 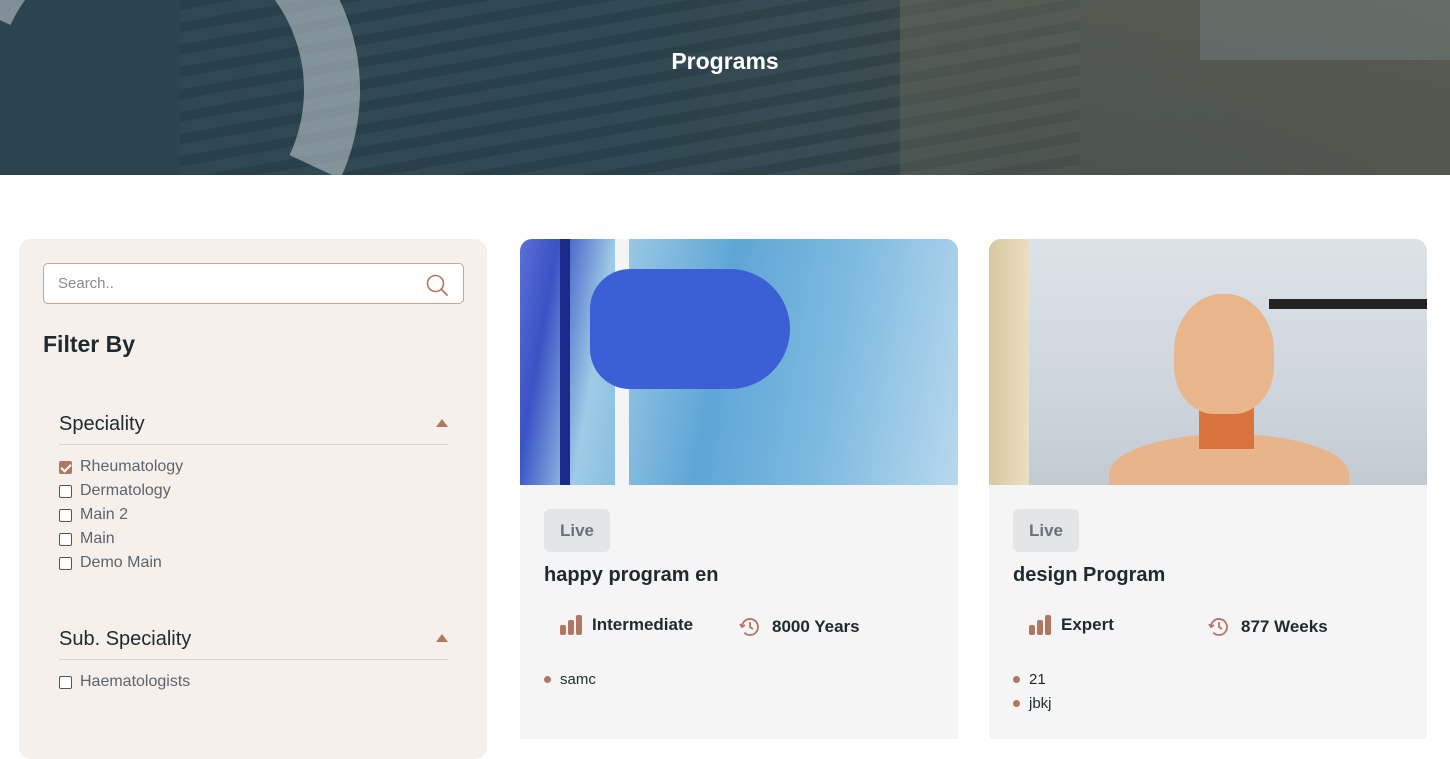 I want to click on speciality-group-header: Speciality, so click(x=253, y=425).